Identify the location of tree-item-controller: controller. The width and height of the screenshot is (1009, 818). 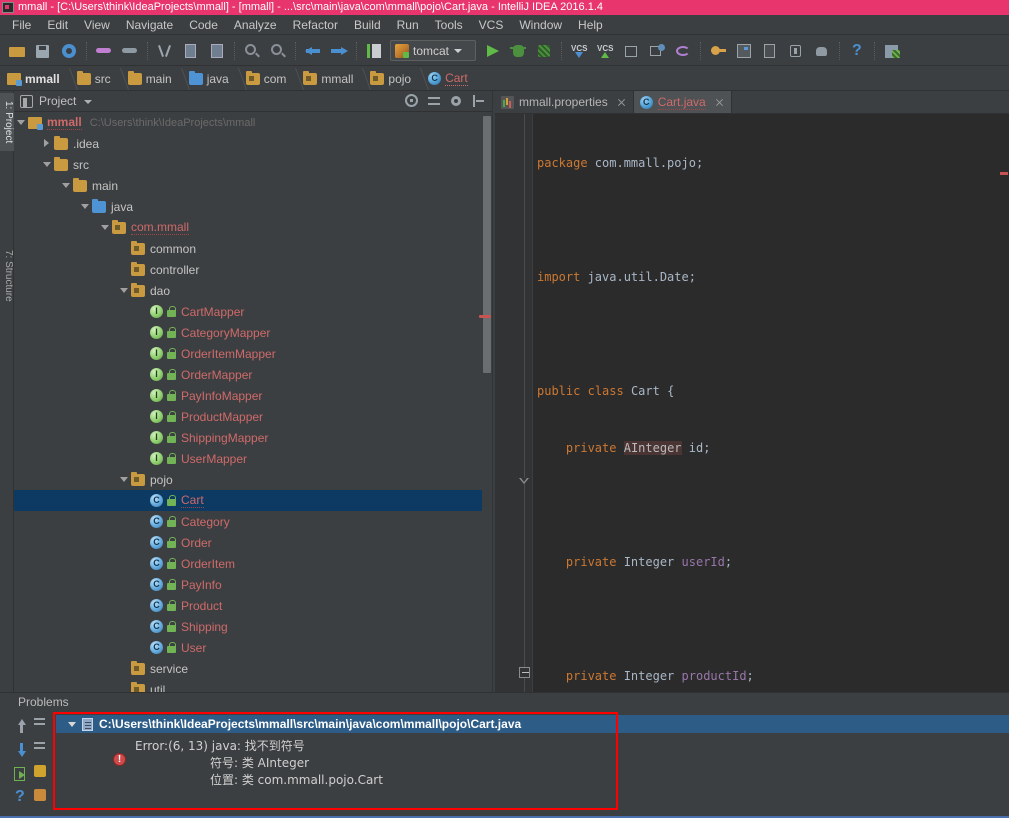
(253, 269).